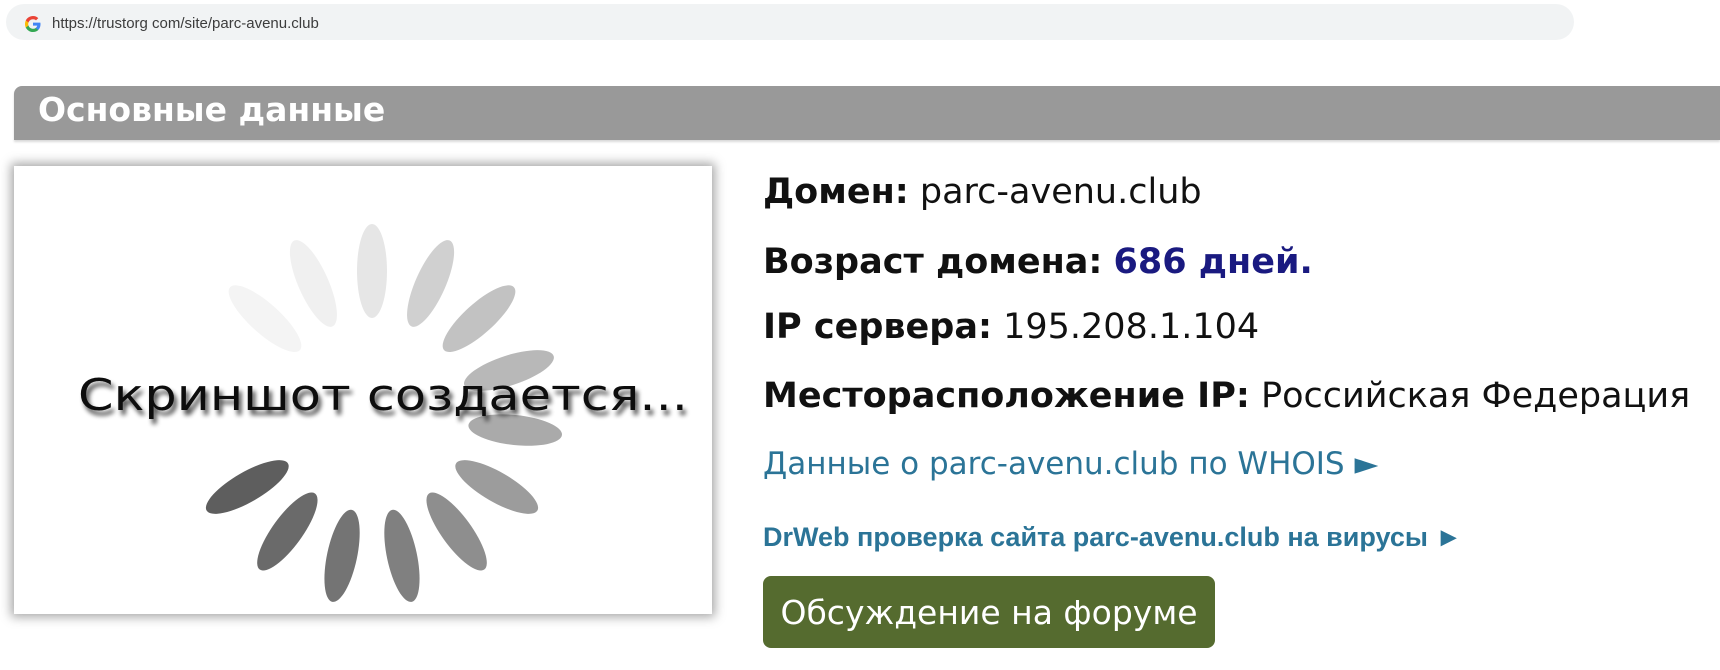 This screenshot has height=670, width=1720. What do you see at coordinates (1131, 327) in the screenshot?
I see `server-ip-value: 195.208.1.104` at bounding box center [1131, 327].